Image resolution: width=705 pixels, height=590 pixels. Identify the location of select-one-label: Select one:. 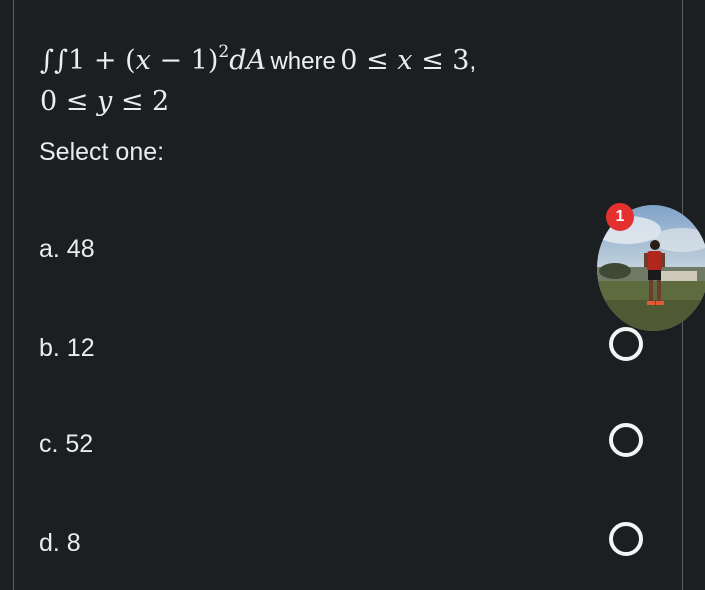
(102, 152).